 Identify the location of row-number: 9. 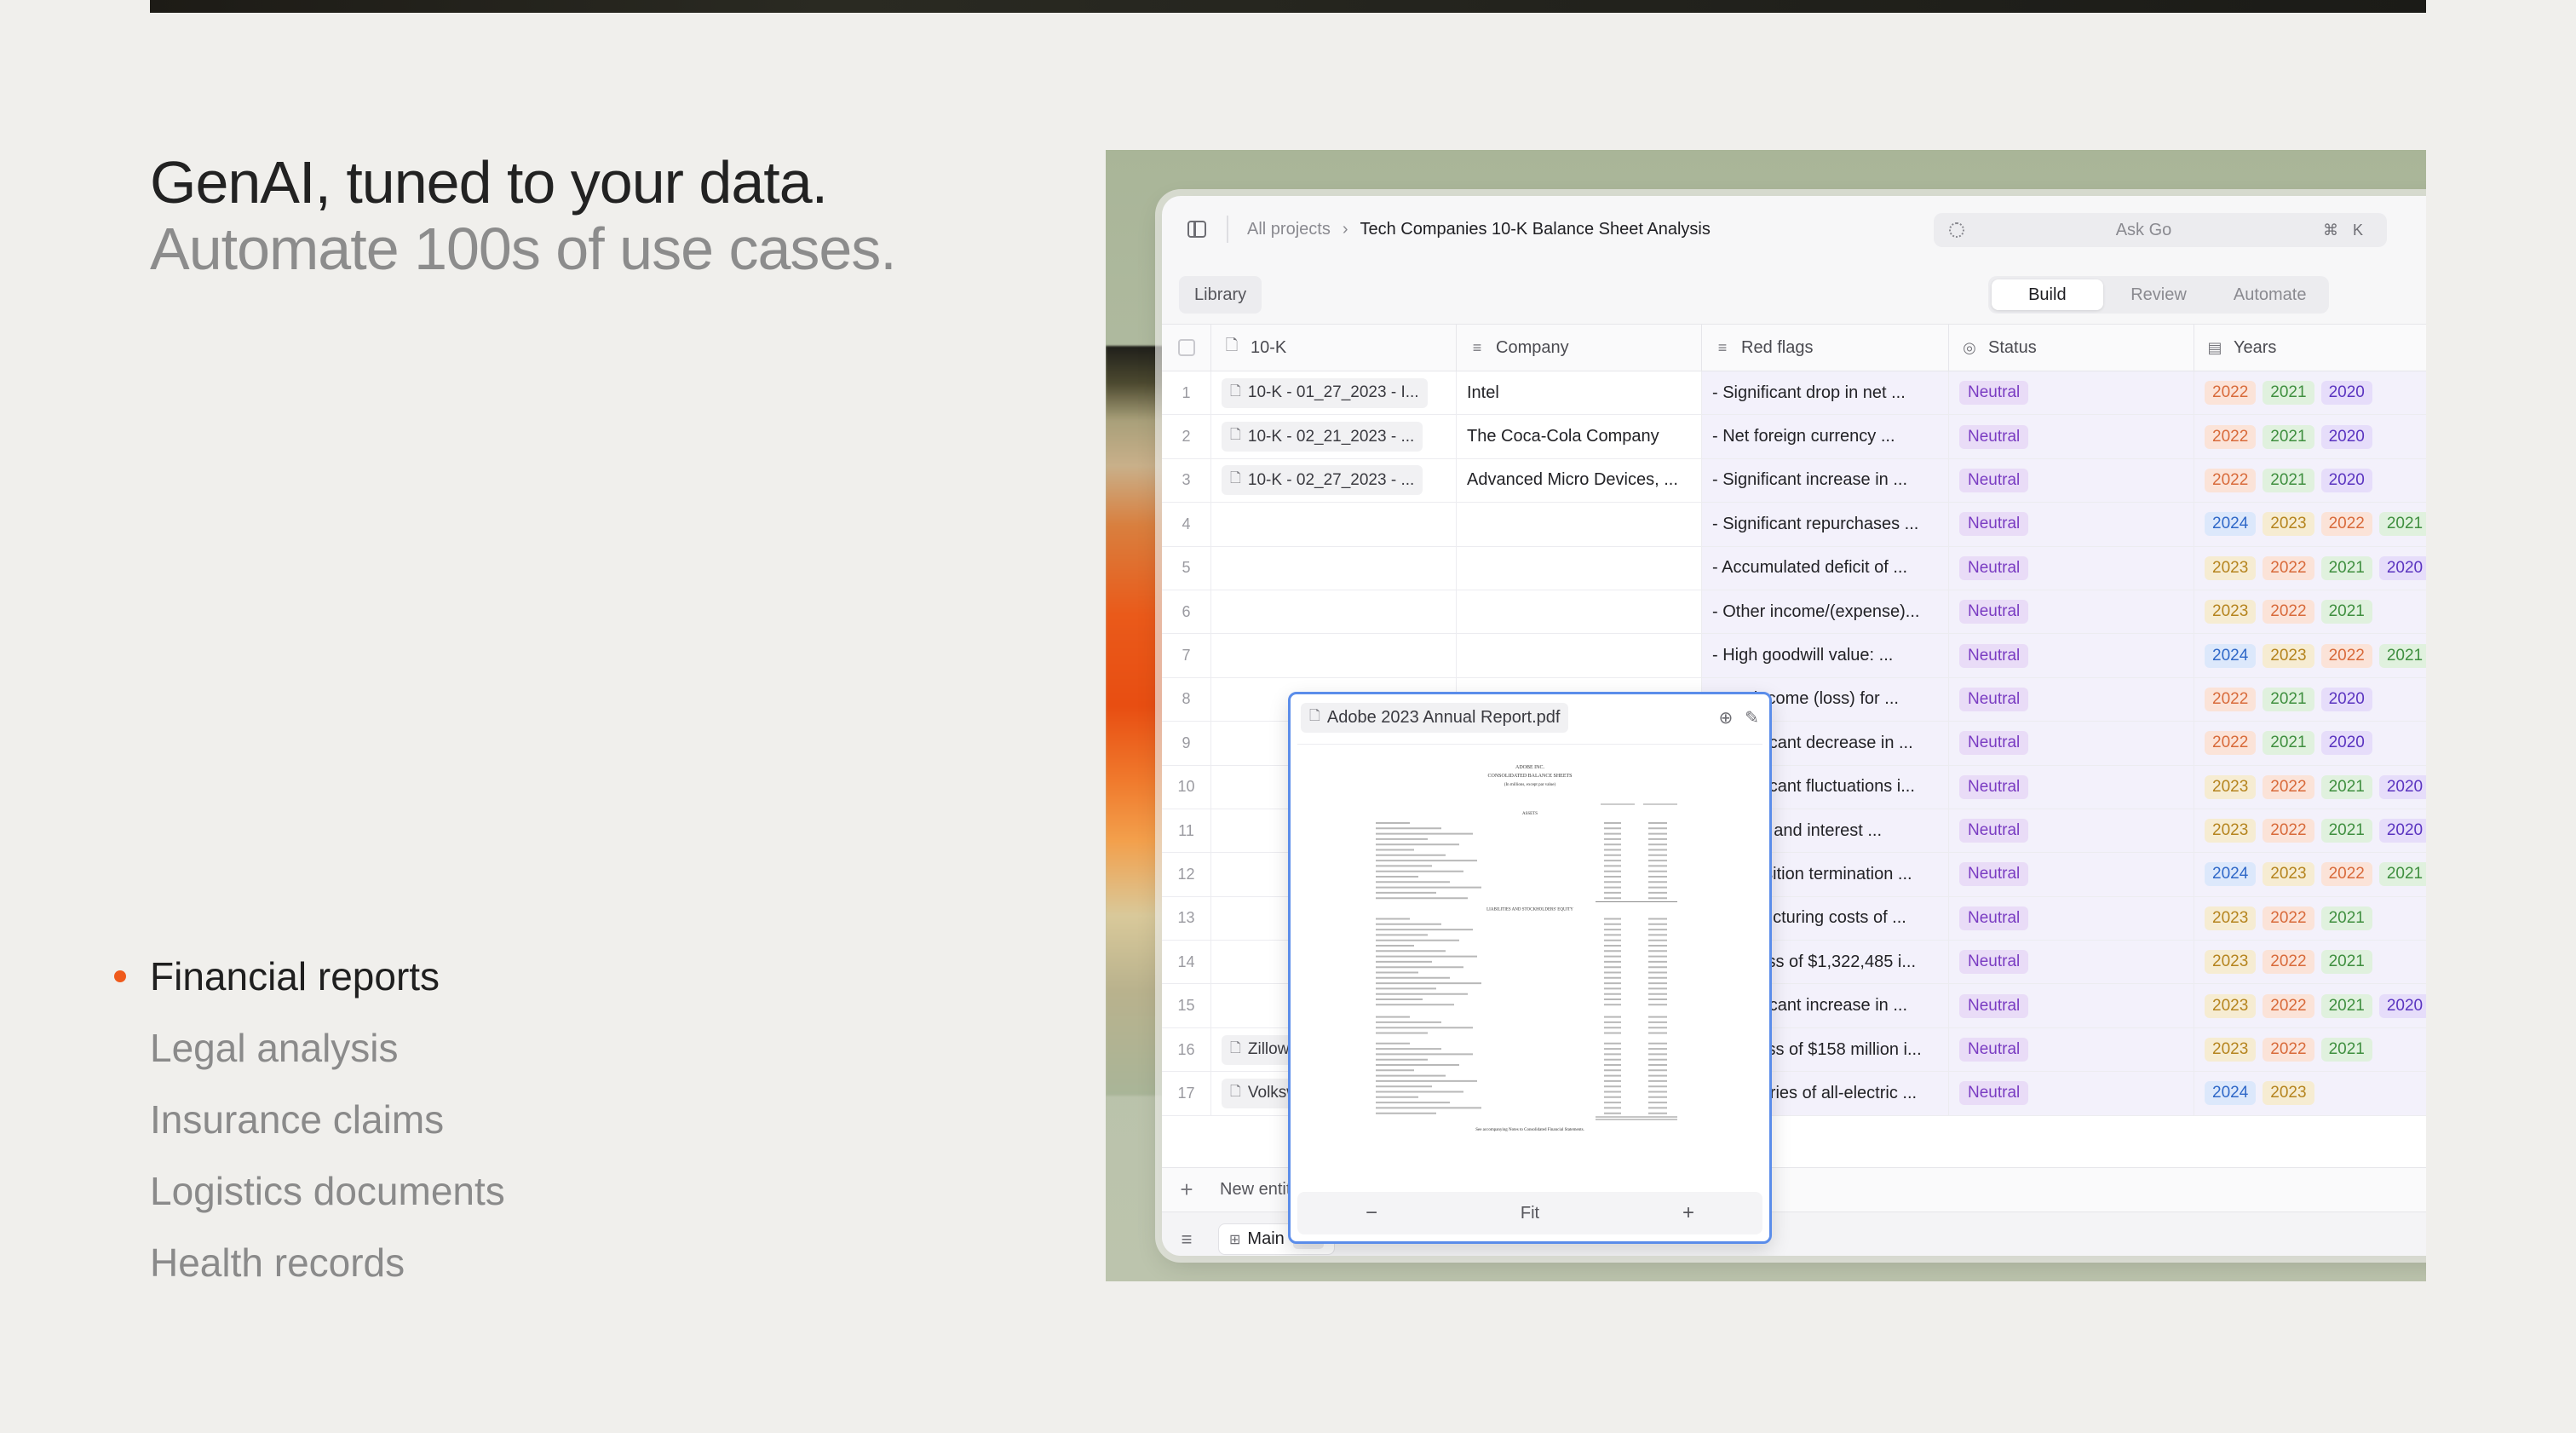
(1187, 744).